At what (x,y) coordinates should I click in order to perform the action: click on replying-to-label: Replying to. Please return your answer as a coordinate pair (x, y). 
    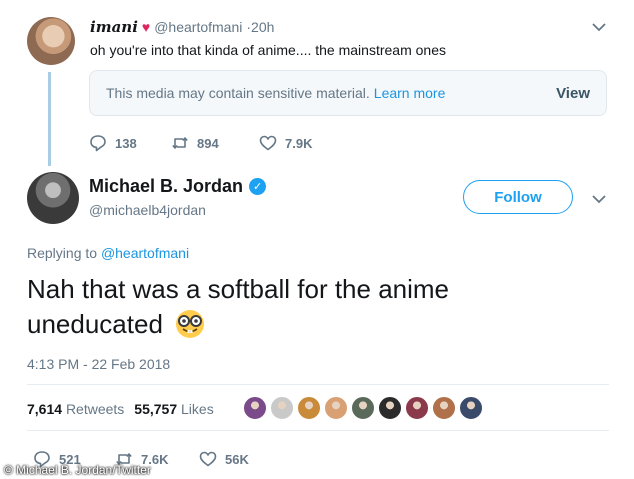
    Looking at the image, I should click on (62, 253).